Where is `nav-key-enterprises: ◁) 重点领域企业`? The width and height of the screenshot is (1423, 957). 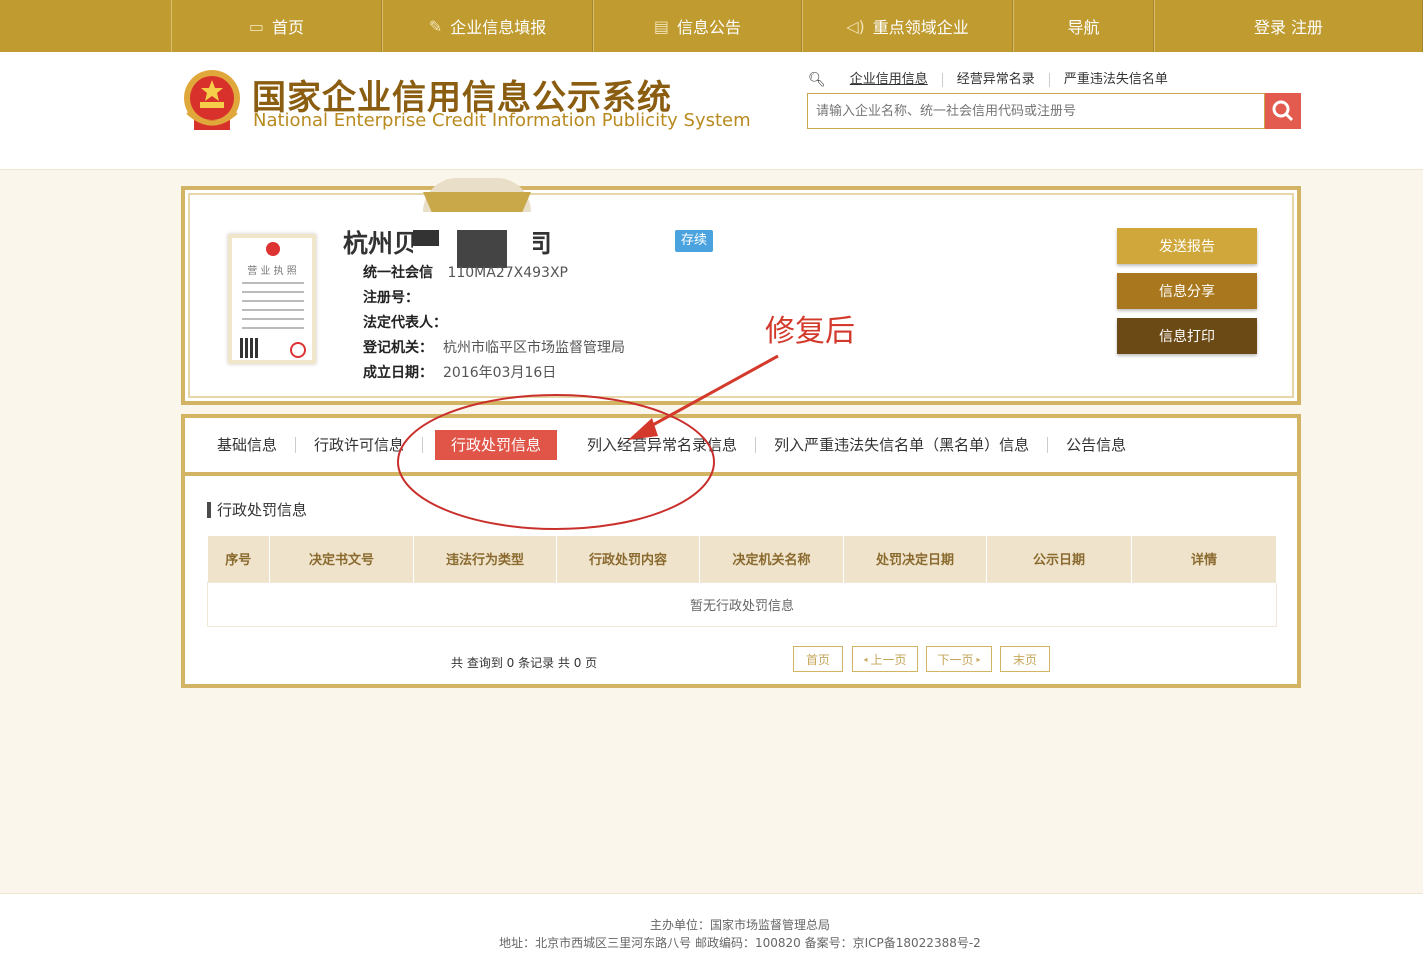 nav-key-enterprises: ◁) 重点领域企业 is located at coordinates (907, 26).